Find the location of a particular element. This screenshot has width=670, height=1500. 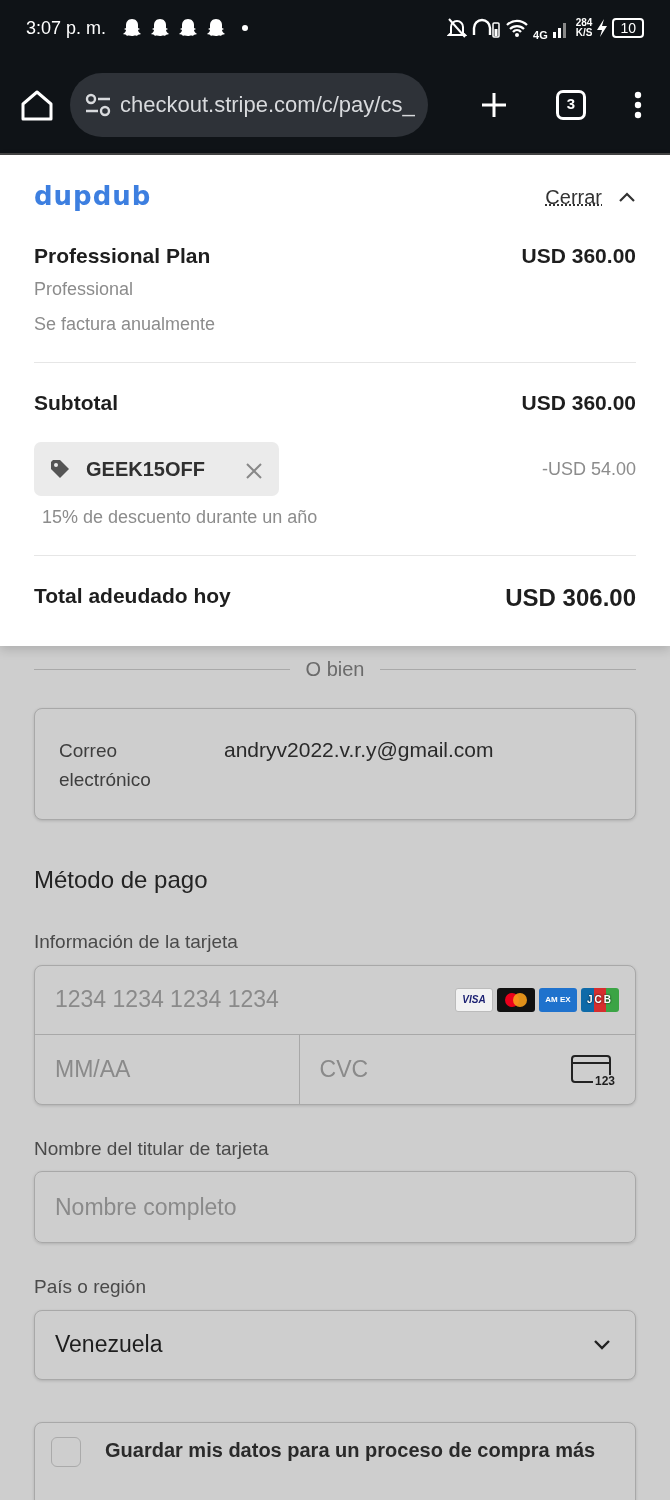

discount-amount: -USD 54.00 is located at coordinates (588, 469).